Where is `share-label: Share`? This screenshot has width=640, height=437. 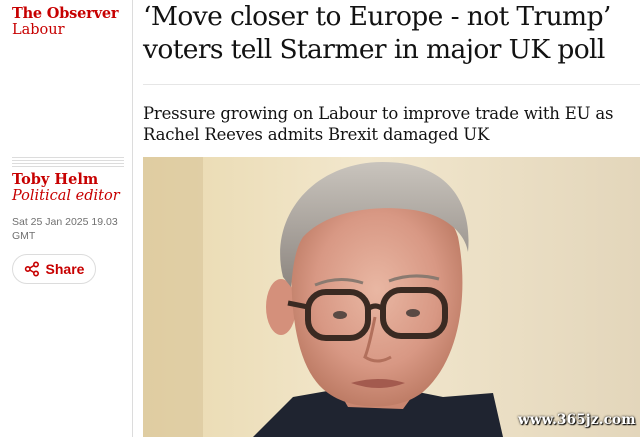 share-label: Share is located at coordinates (65, 269).